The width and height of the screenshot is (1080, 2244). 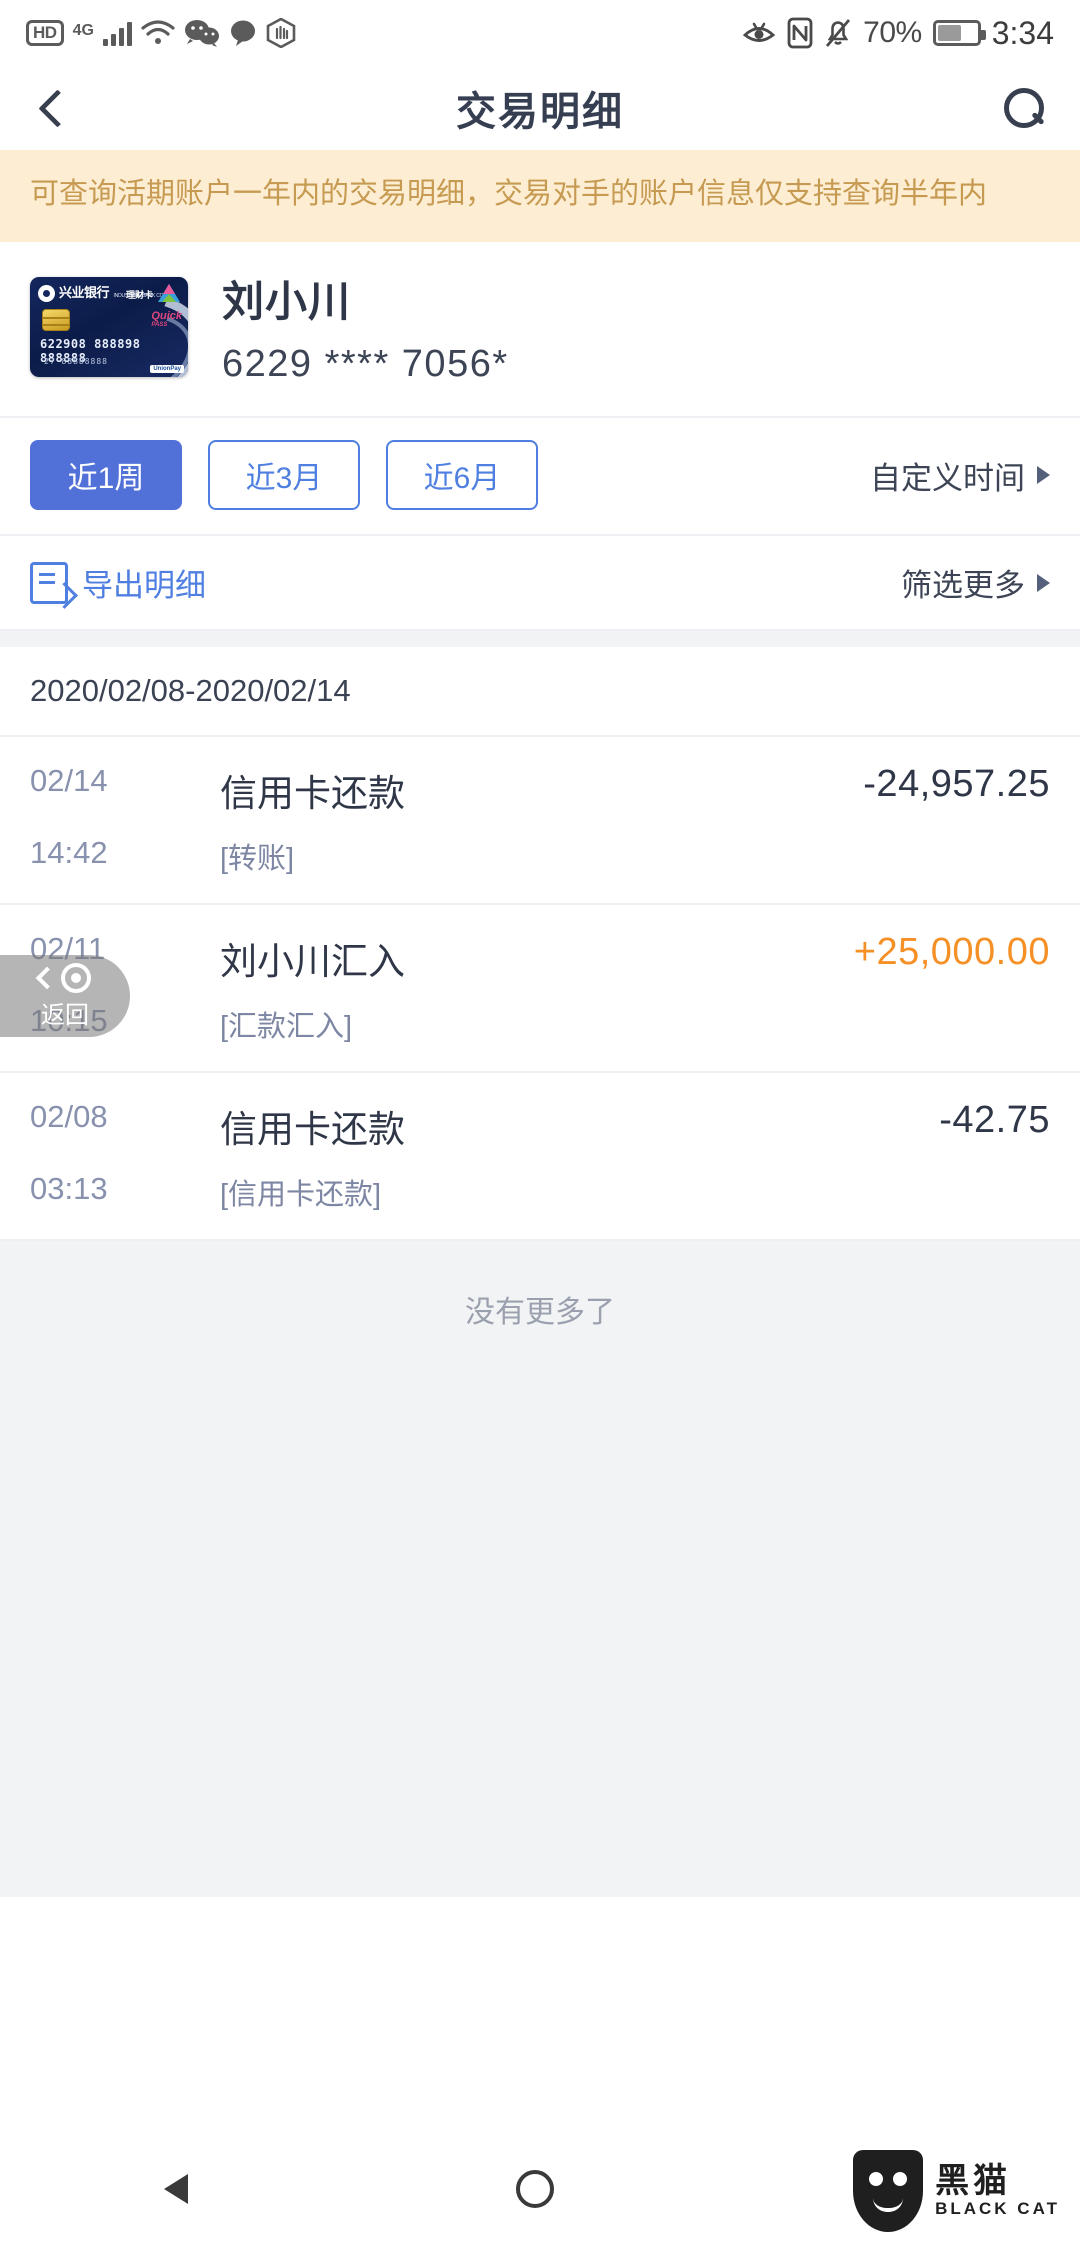 What do you see at coordinates (284, 475) in the screenshot?
I see `filter-chip-3months: 近3月` at bounding box center [284, 475].